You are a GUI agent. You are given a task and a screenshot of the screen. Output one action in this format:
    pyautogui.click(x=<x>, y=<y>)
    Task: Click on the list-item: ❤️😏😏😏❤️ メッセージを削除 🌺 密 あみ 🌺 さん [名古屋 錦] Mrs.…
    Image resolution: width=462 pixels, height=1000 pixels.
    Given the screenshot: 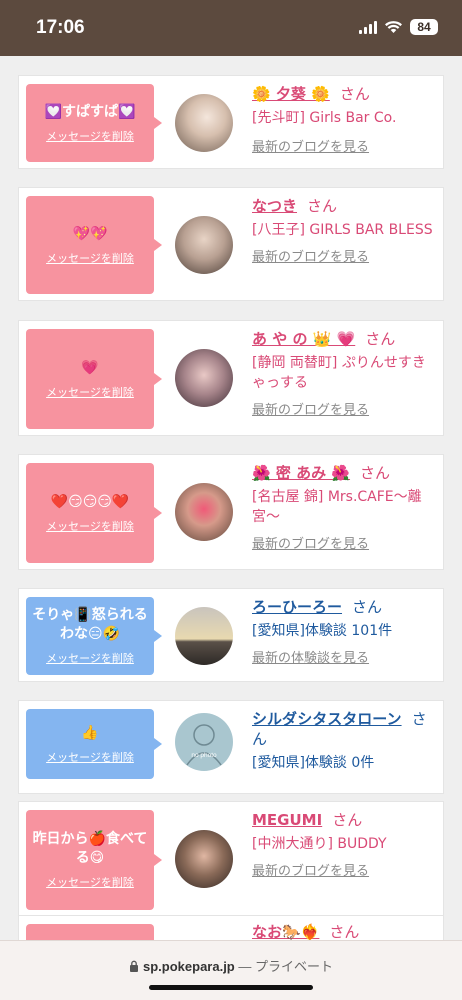 What is the action you would take?
    pyautogui.click(x=231, y=512)
    